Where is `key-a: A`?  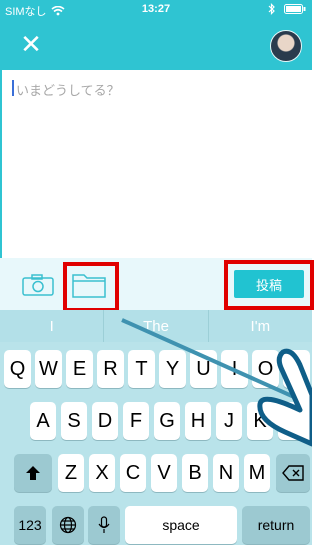 key-a: A is located at coordinates (43, 421).